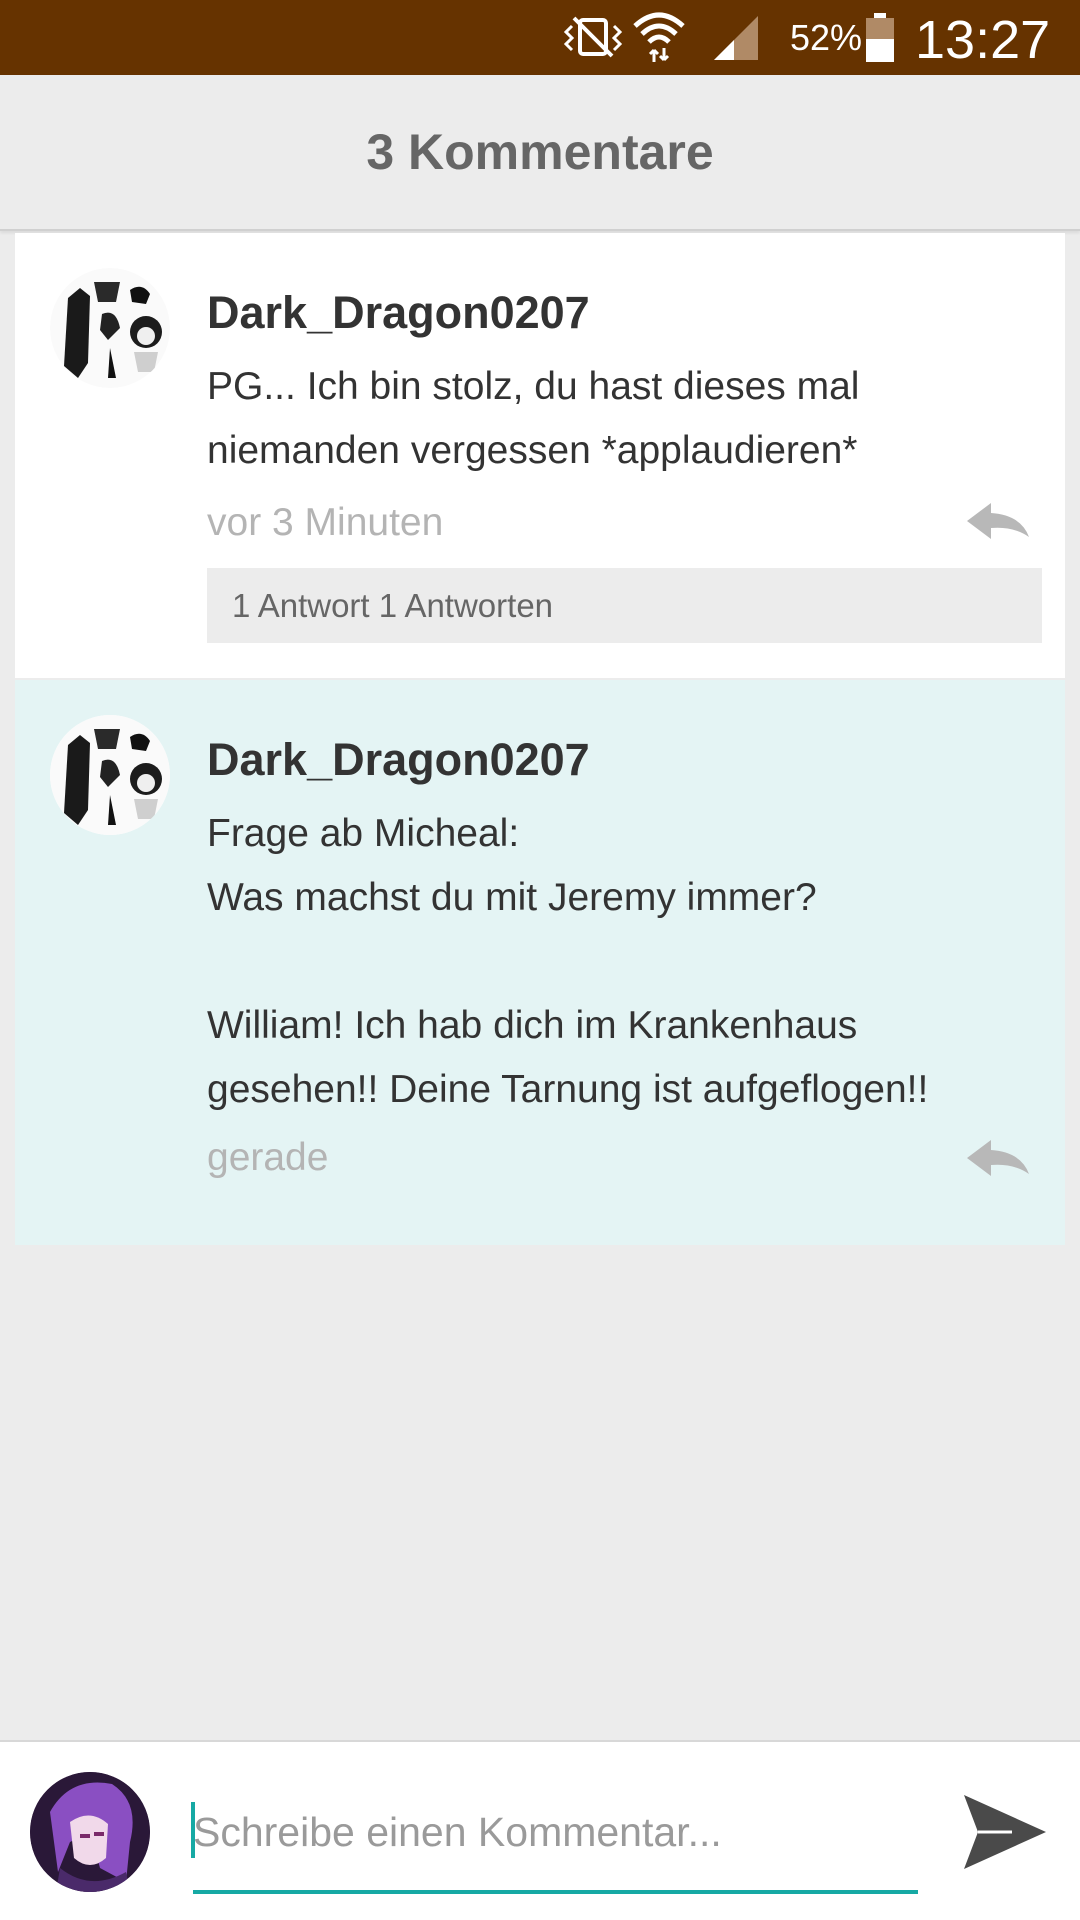 The height and width of the screenshot is (1920, 1080). I want to click on battery-percent: 52%, so click(826, 37).